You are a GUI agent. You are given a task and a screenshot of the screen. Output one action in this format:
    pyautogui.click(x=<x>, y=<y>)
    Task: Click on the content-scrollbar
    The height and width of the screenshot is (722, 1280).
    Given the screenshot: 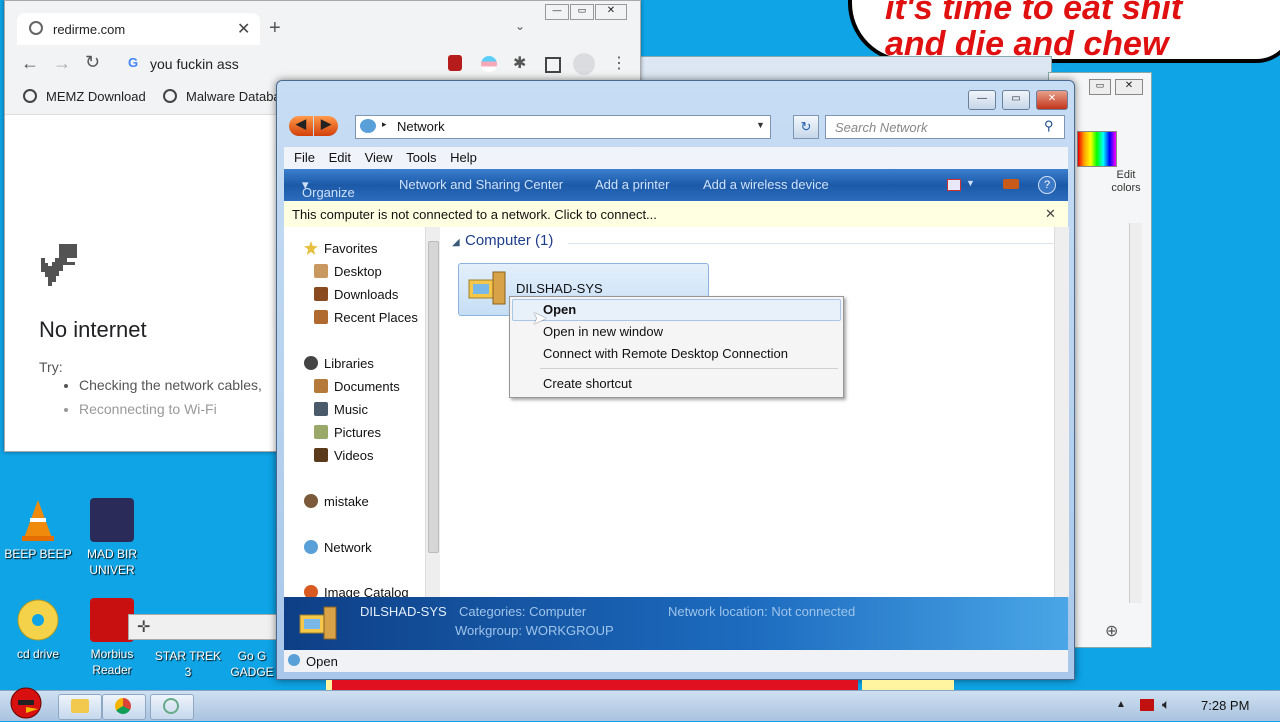 What is the action you would take?
    pyautogui.click(x=1061, y=412)
    